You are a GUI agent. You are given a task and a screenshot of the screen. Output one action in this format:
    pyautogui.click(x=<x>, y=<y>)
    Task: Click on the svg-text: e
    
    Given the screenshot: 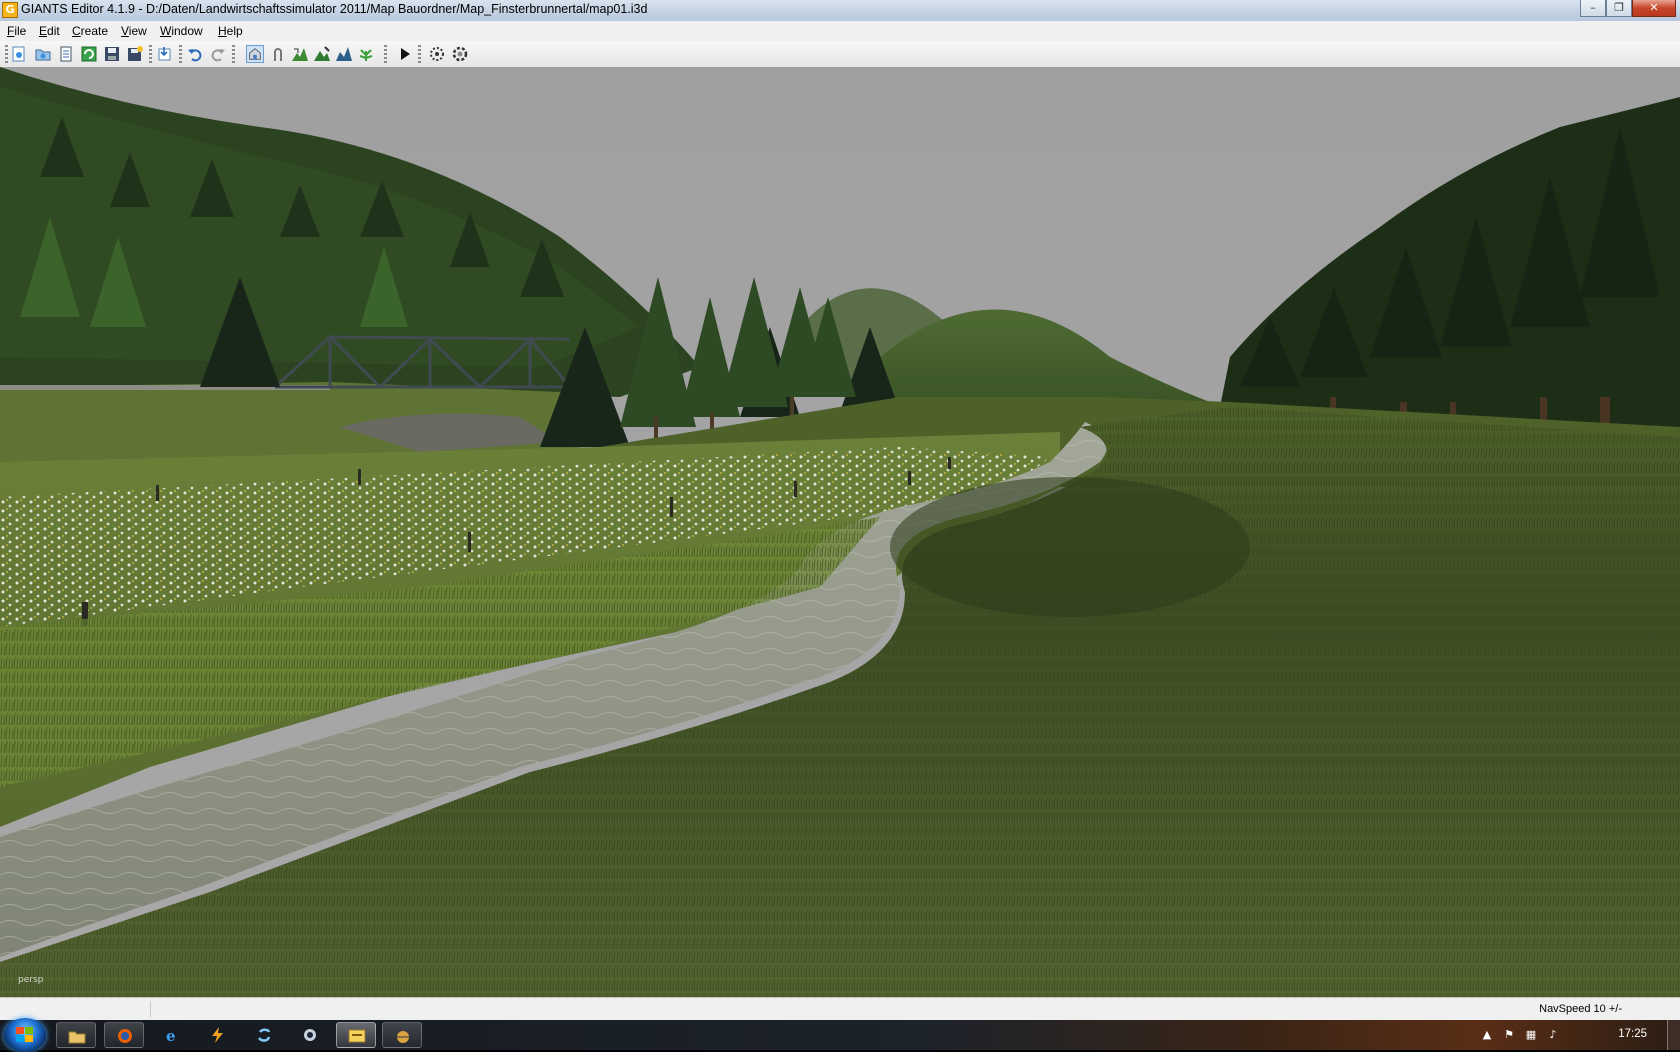 What is the action you would take?
    pyautogui.click(x=171, y=1035)
    